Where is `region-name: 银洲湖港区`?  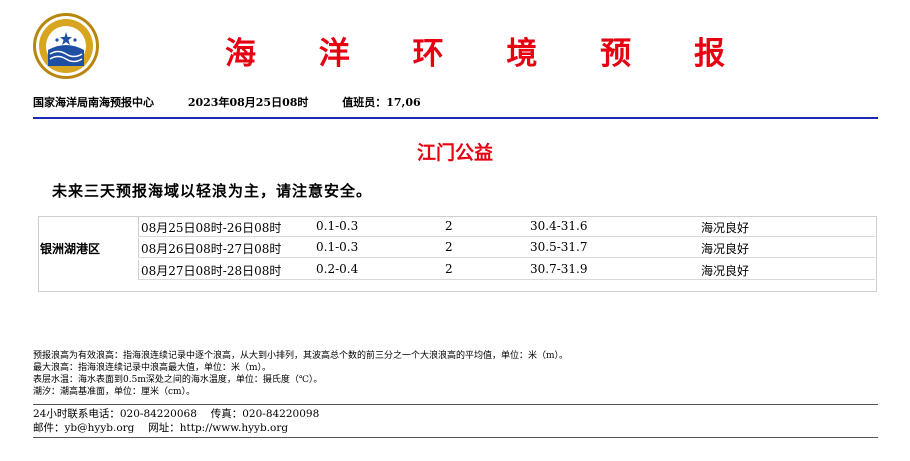 region-name: 银洲湖港区 is located at coordinates (70, 249).